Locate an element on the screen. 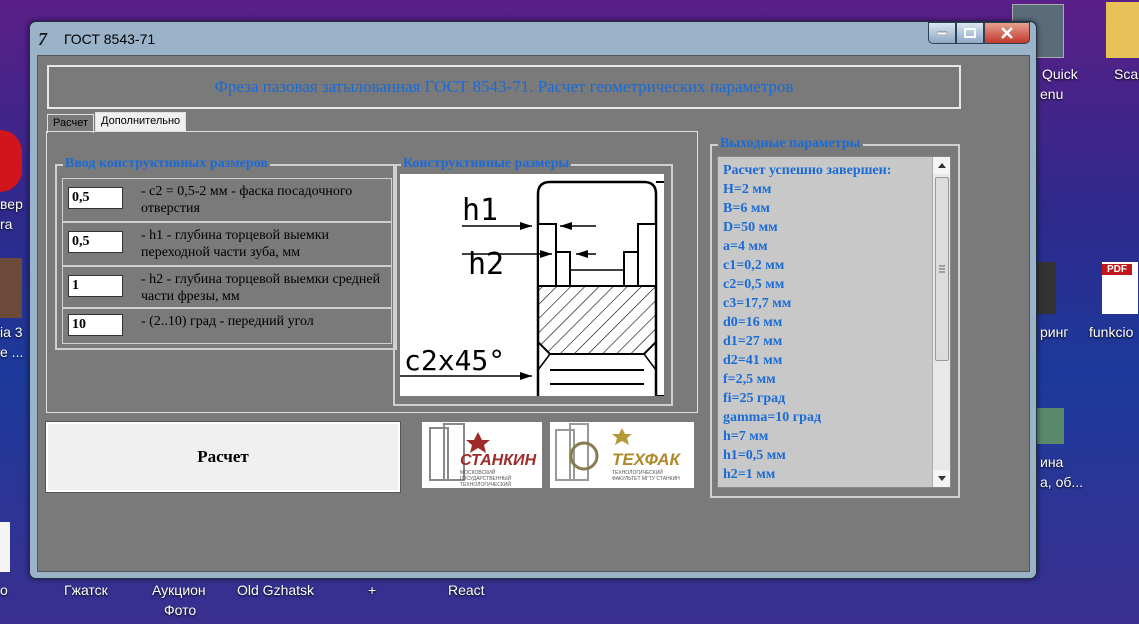 The image size is (1139, 624). cutter-drawing-svg: h1 h2 c2x45° is located at coordinates (532, 288).